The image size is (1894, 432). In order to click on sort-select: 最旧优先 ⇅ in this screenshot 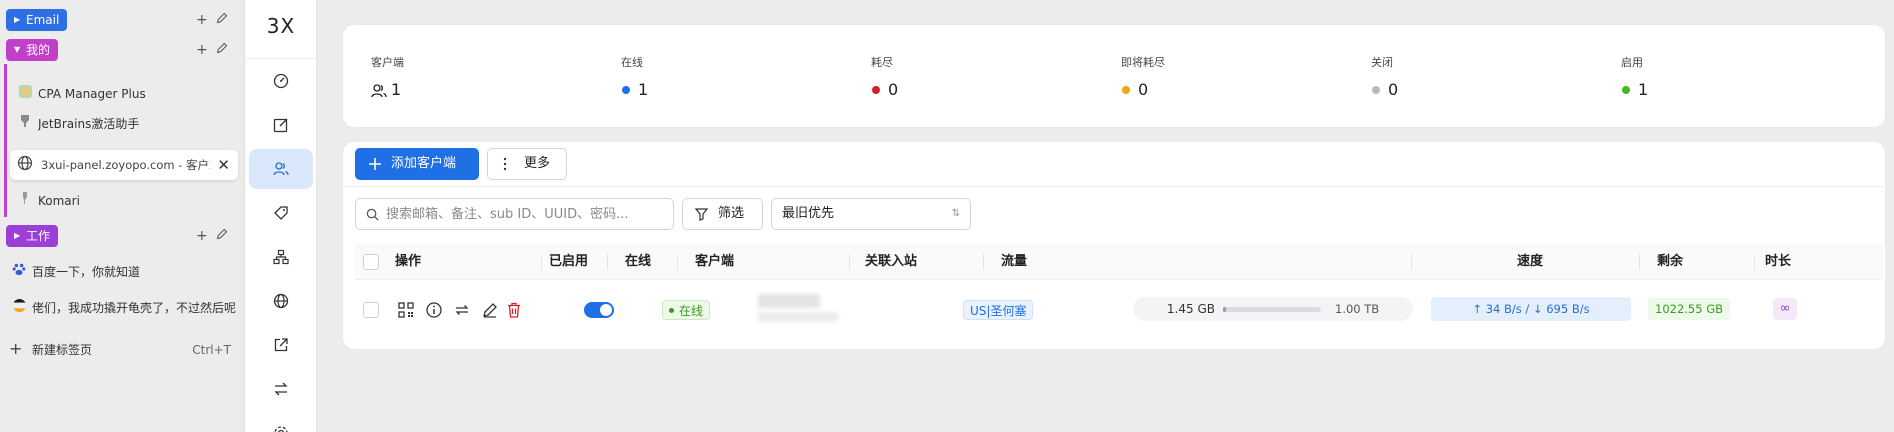, I will do `click(871, 214)`.